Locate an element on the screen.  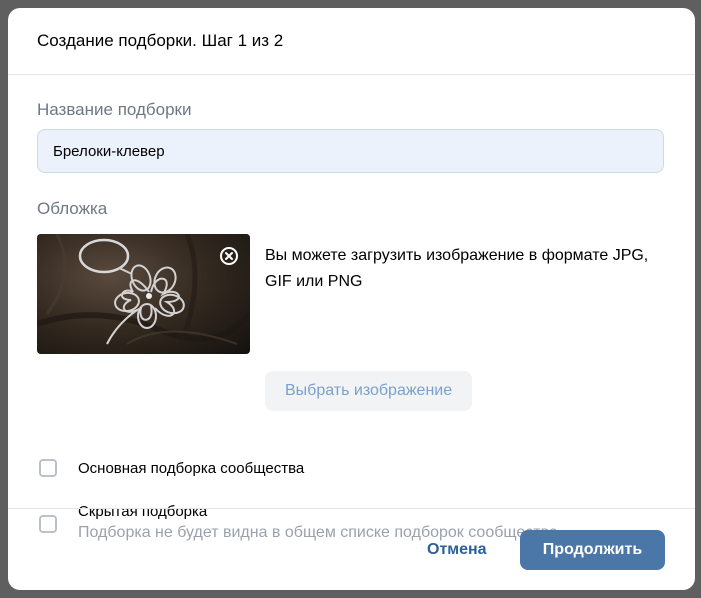
modal-footer: Отмена Продолжить is located at coordinates (351, 549).